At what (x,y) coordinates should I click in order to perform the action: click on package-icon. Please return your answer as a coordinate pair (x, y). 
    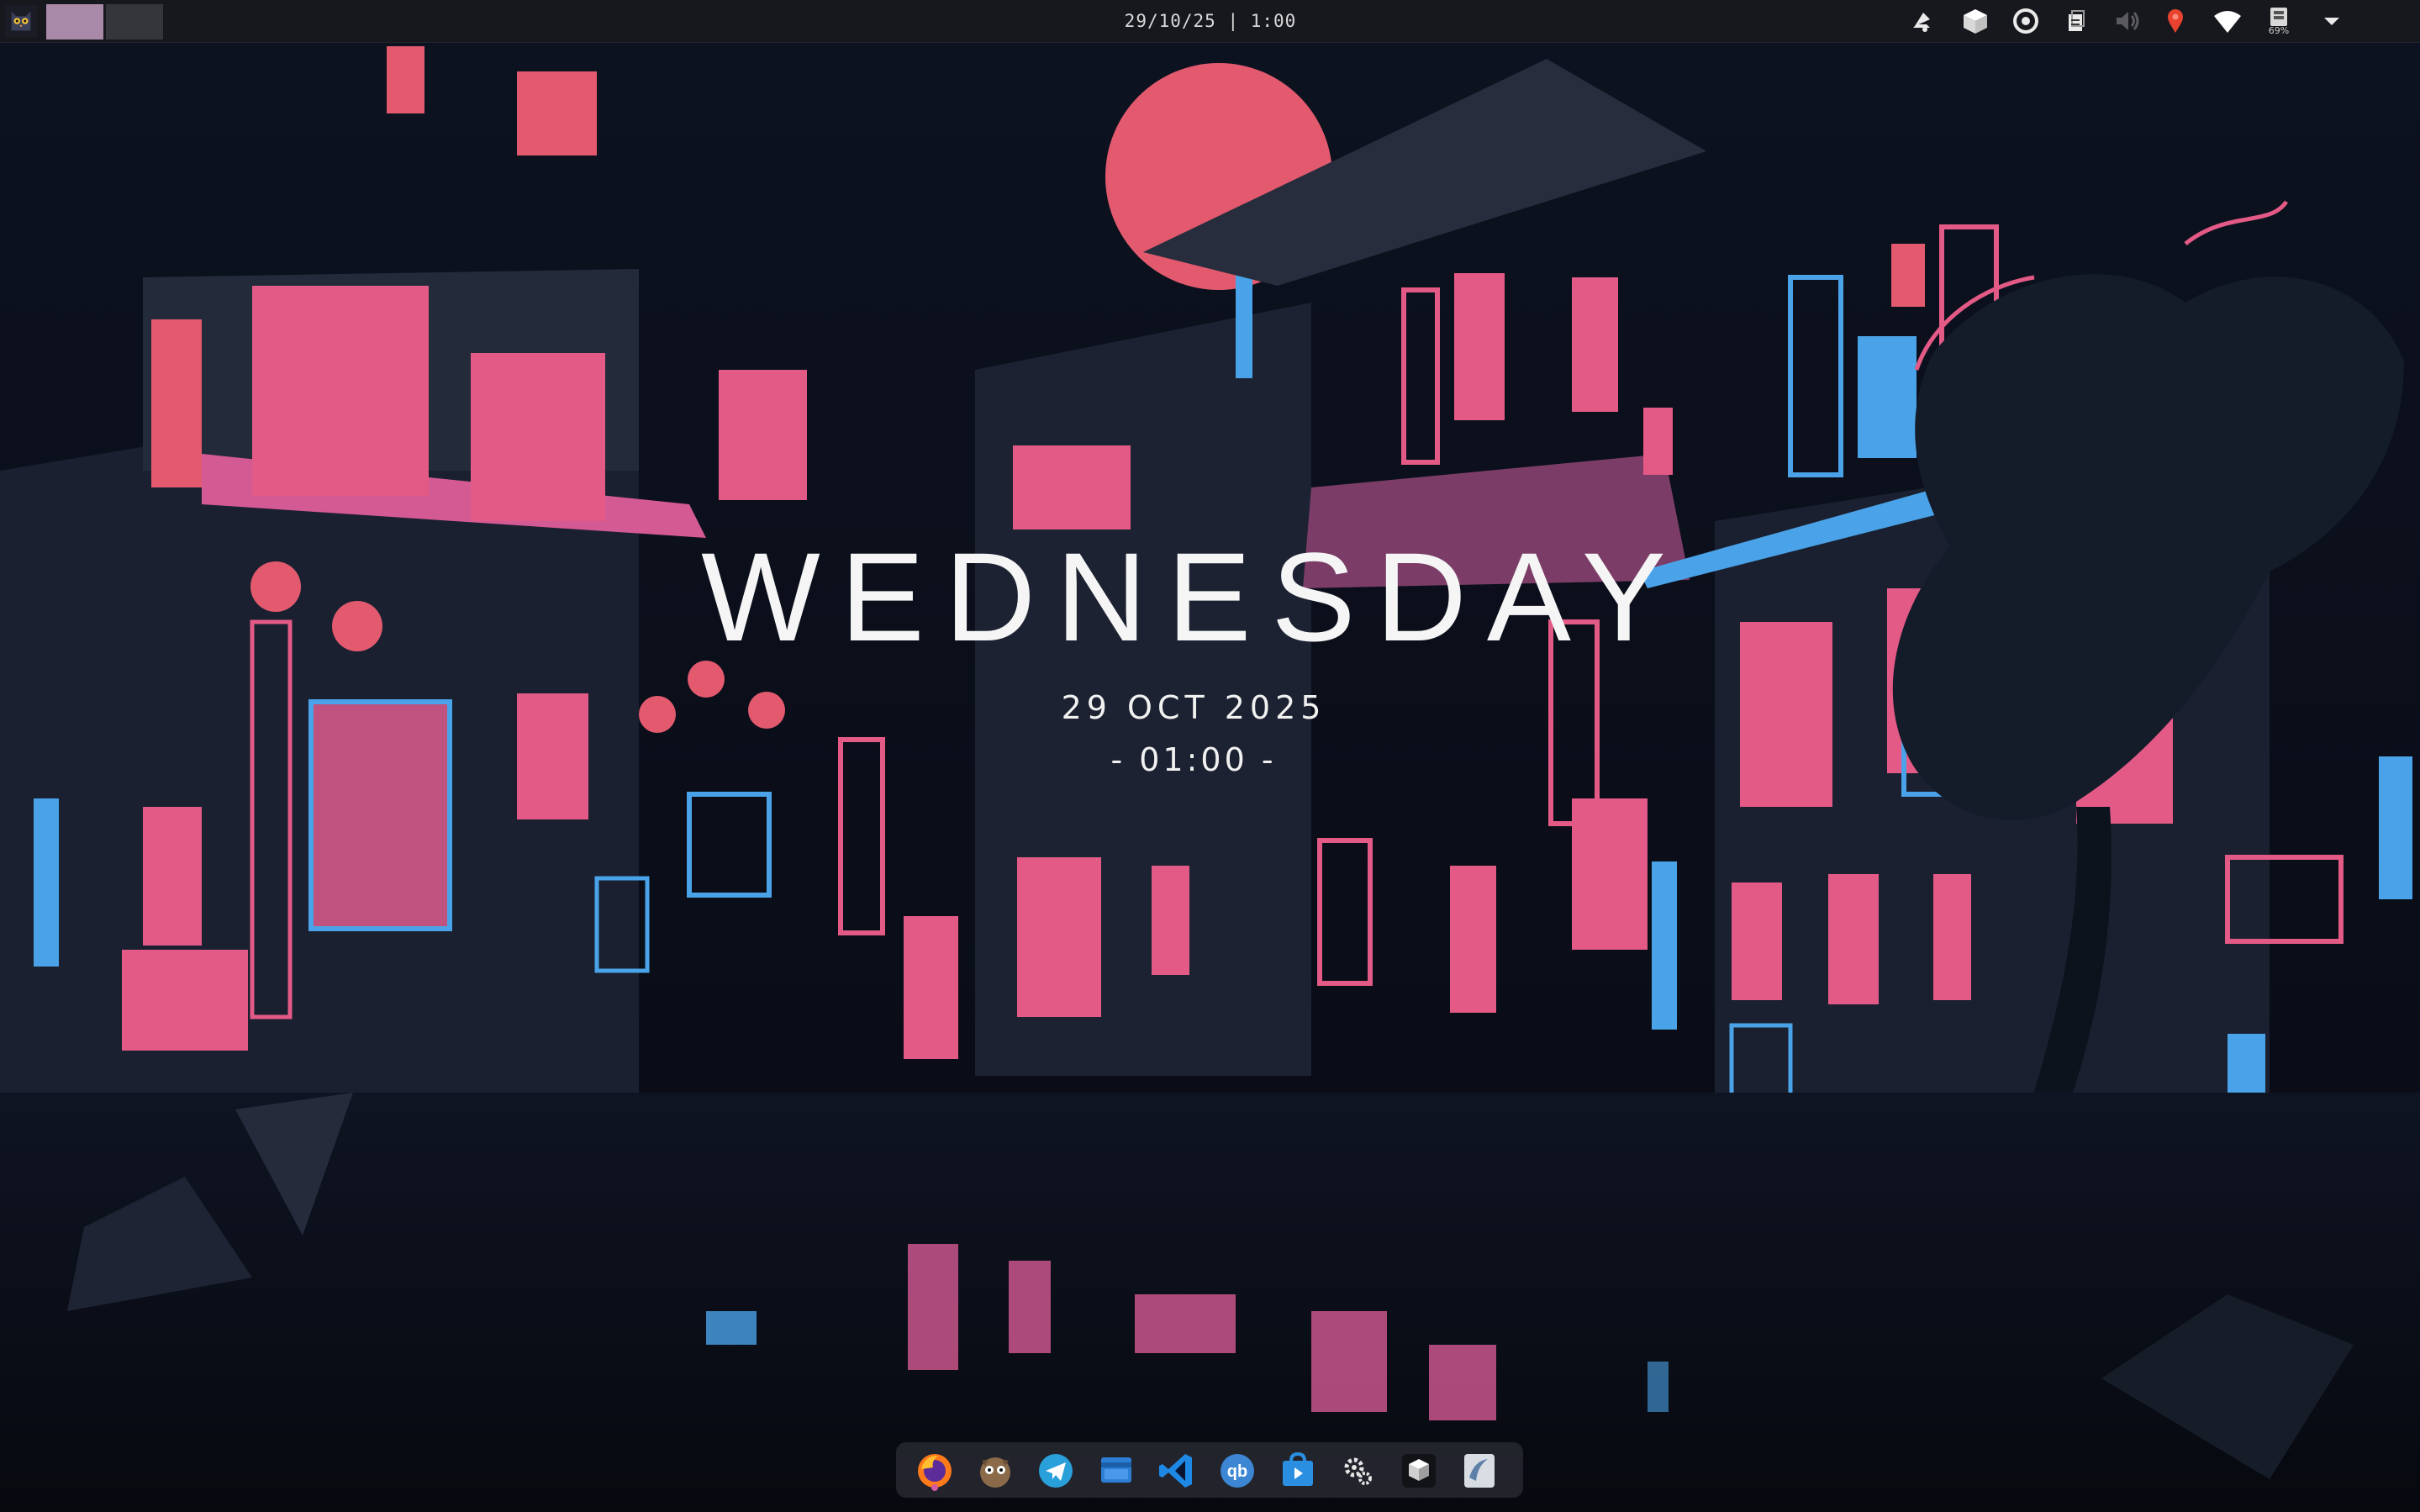
    Looking at the image, I should click on (1976, 21).